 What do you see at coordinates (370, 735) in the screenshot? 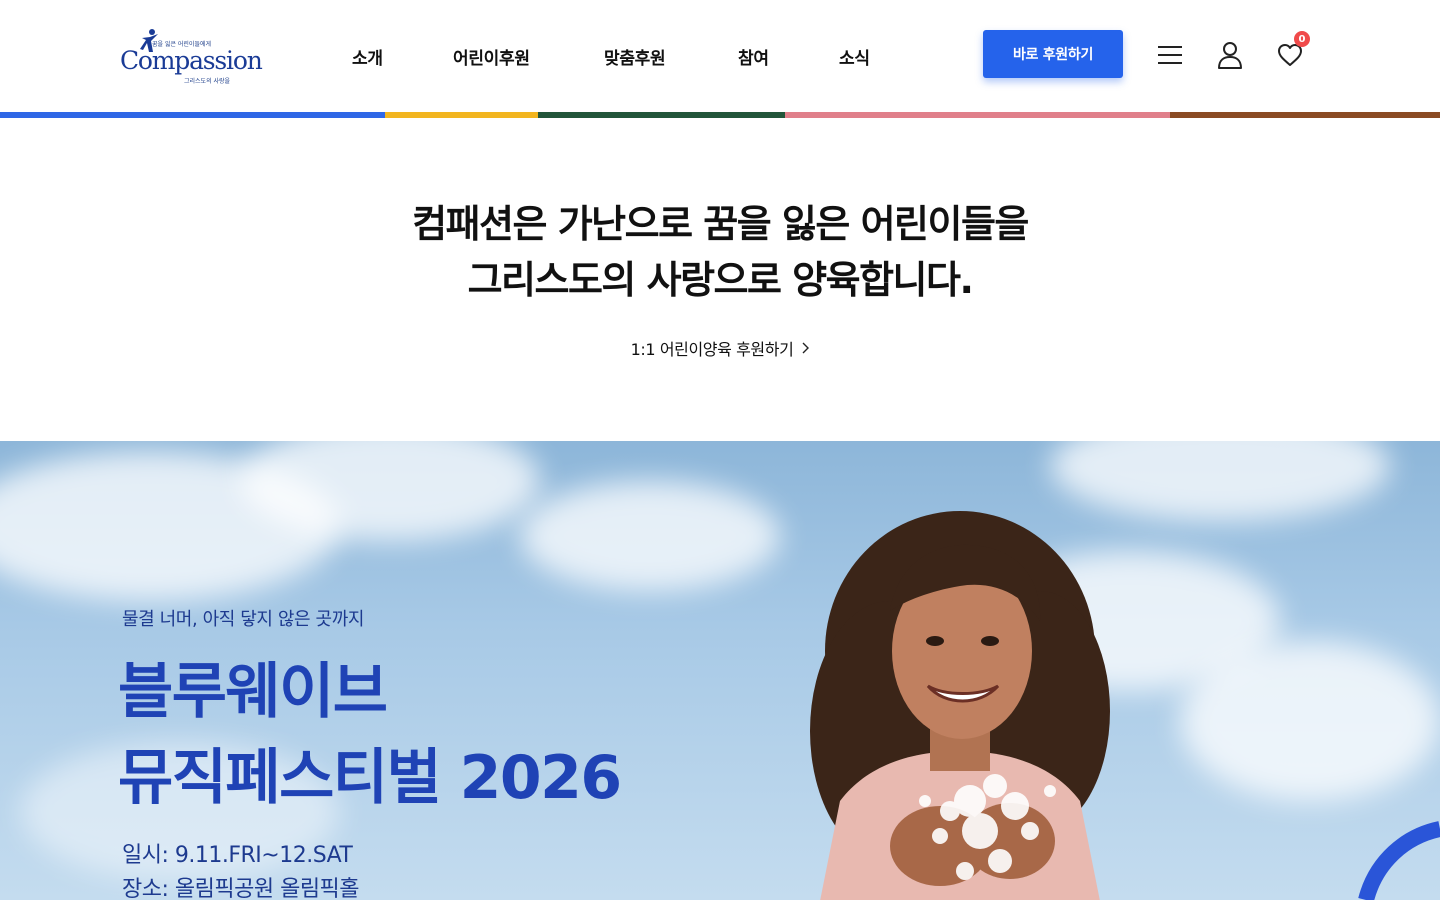
I see `hero-title: 블루웨이브 뮤직페스티벌 2026` at bounding box center [370, 735].